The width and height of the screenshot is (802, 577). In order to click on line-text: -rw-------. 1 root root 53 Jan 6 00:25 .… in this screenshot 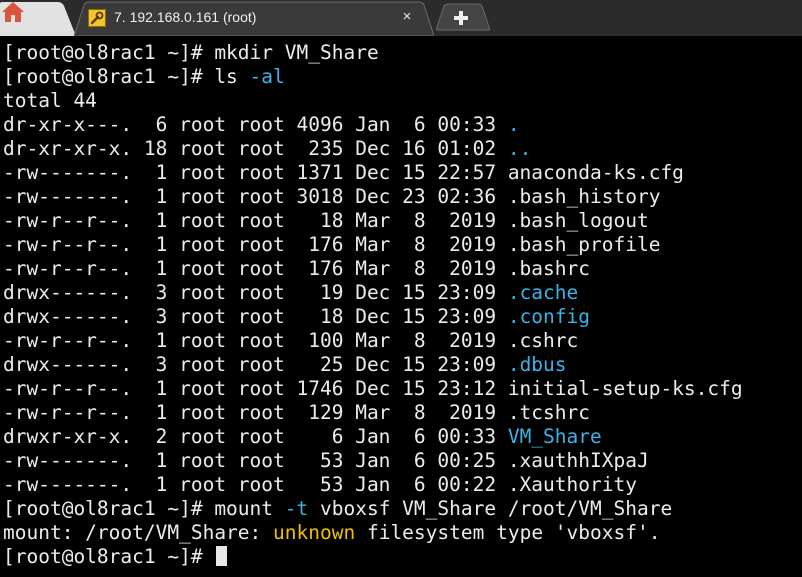, I will do `click(326, 460)`.